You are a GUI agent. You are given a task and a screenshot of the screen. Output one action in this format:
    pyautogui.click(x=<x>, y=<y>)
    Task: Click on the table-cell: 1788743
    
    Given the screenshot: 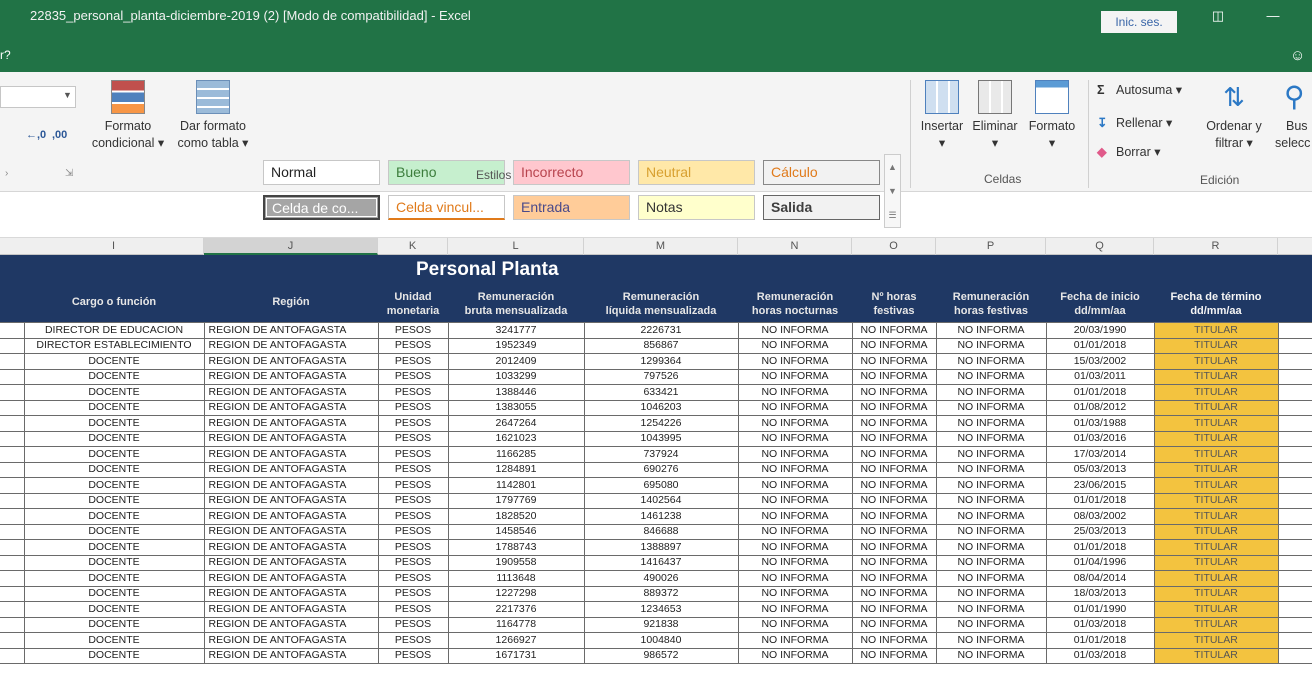 What is the action you would take?
    pyautogui.click(x=516, y=547)
    